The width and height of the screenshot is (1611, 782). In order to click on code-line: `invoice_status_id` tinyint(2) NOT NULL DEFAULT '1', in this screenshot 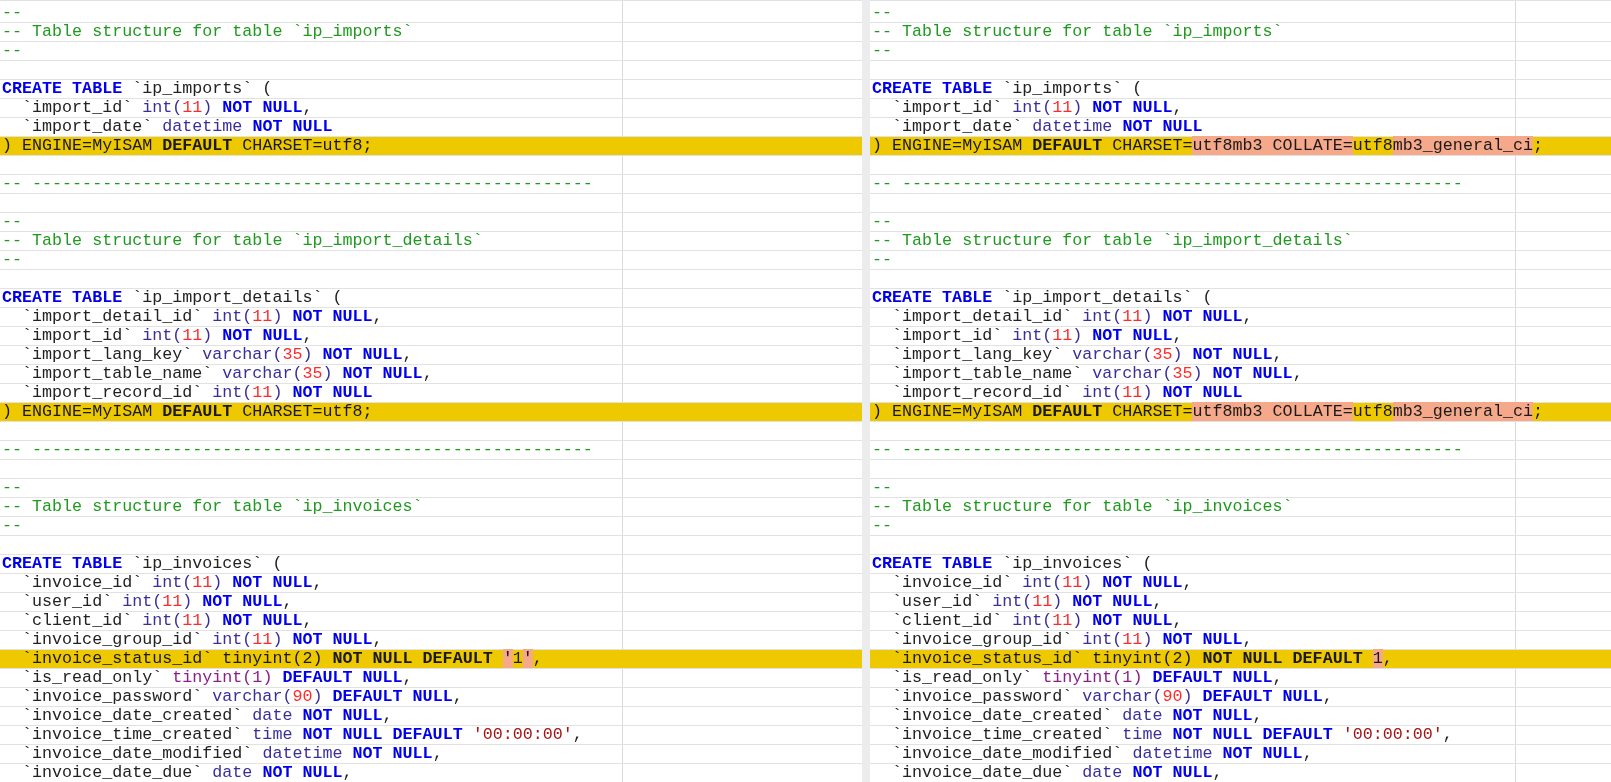, I will do `click(282, 659)`.